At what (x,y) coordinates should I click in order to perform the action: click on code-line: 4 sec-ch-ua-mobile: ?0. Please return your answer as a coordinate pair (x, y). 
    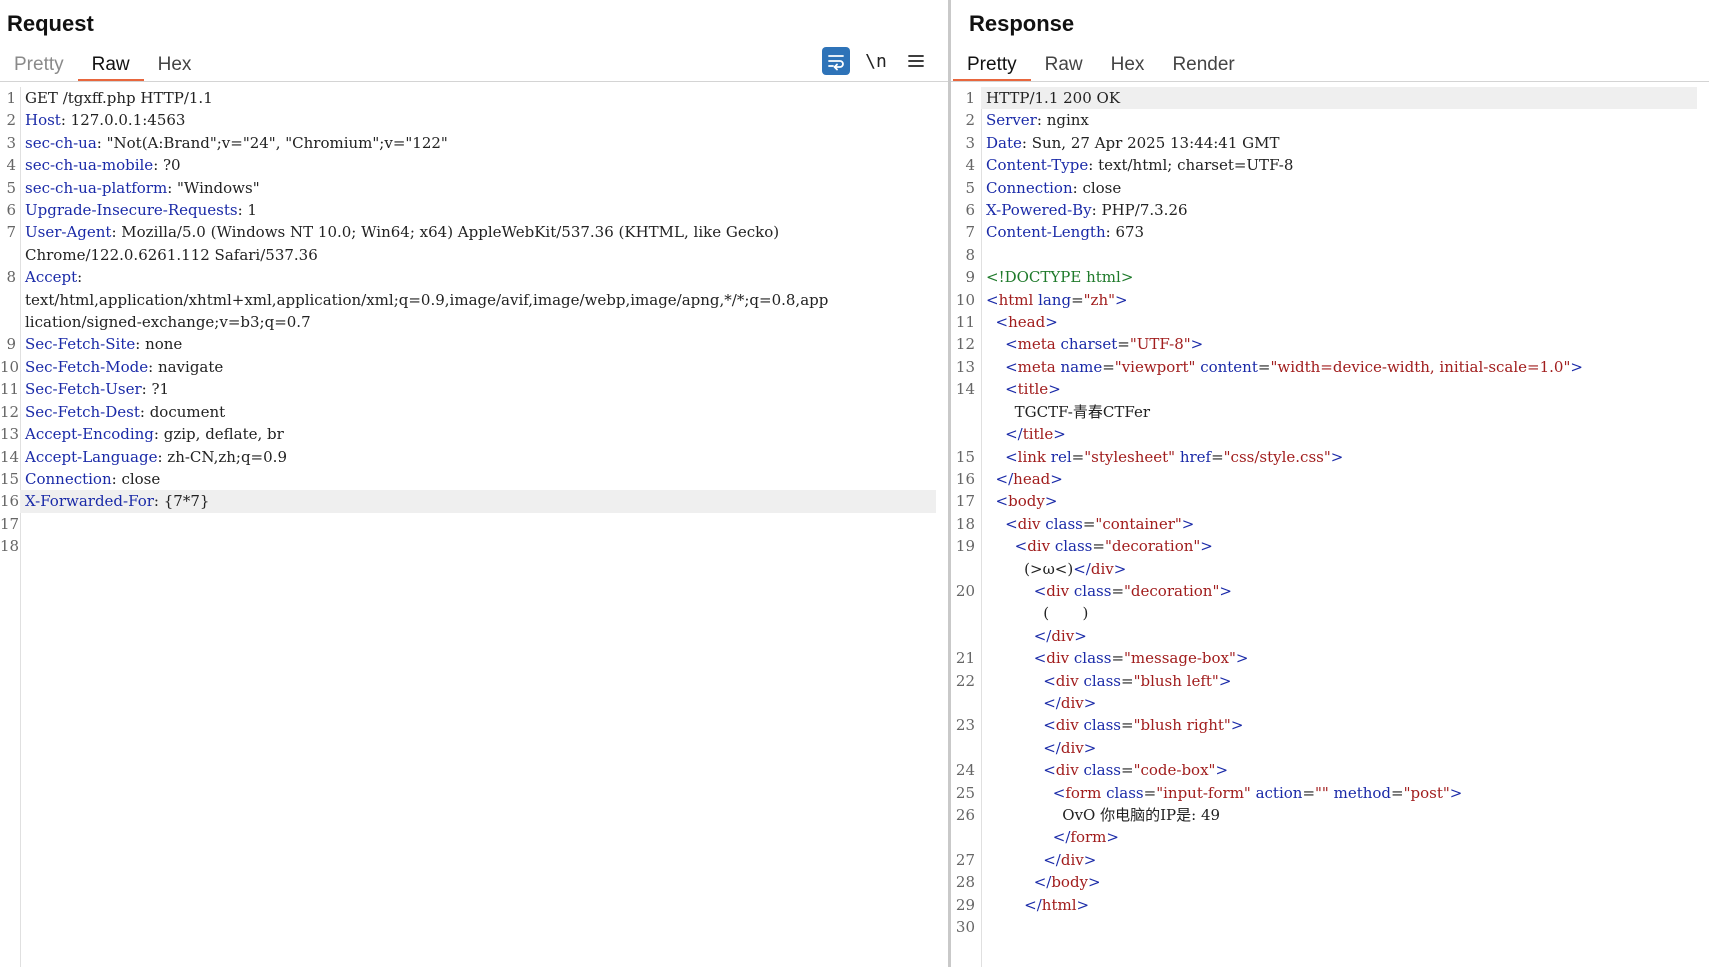
    Looking at the image, I should click on (468, 165).